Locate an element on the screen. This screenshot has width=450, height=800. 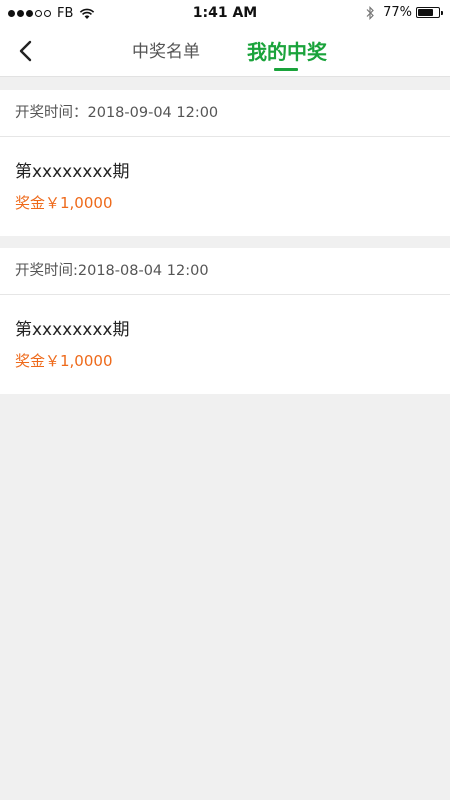
status-right: 77% is located at coordinates (404, 12).